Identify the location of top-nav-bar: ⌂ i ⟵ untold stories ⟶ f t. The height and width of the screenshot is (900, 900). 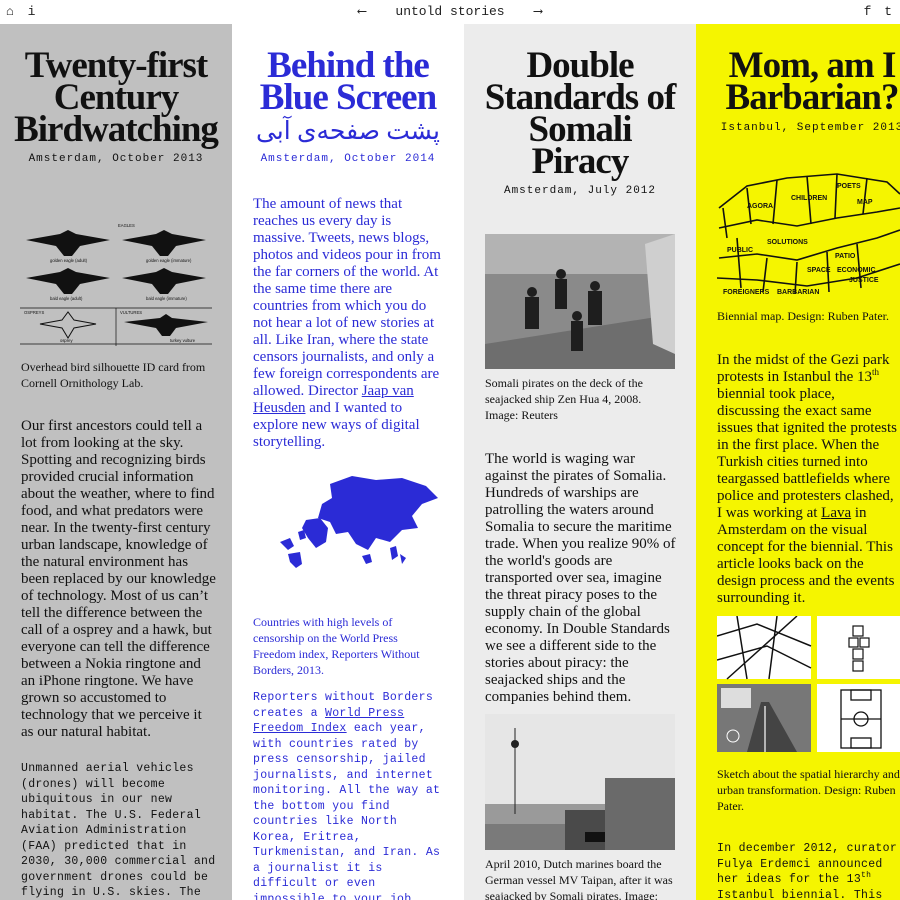
(450, 12).